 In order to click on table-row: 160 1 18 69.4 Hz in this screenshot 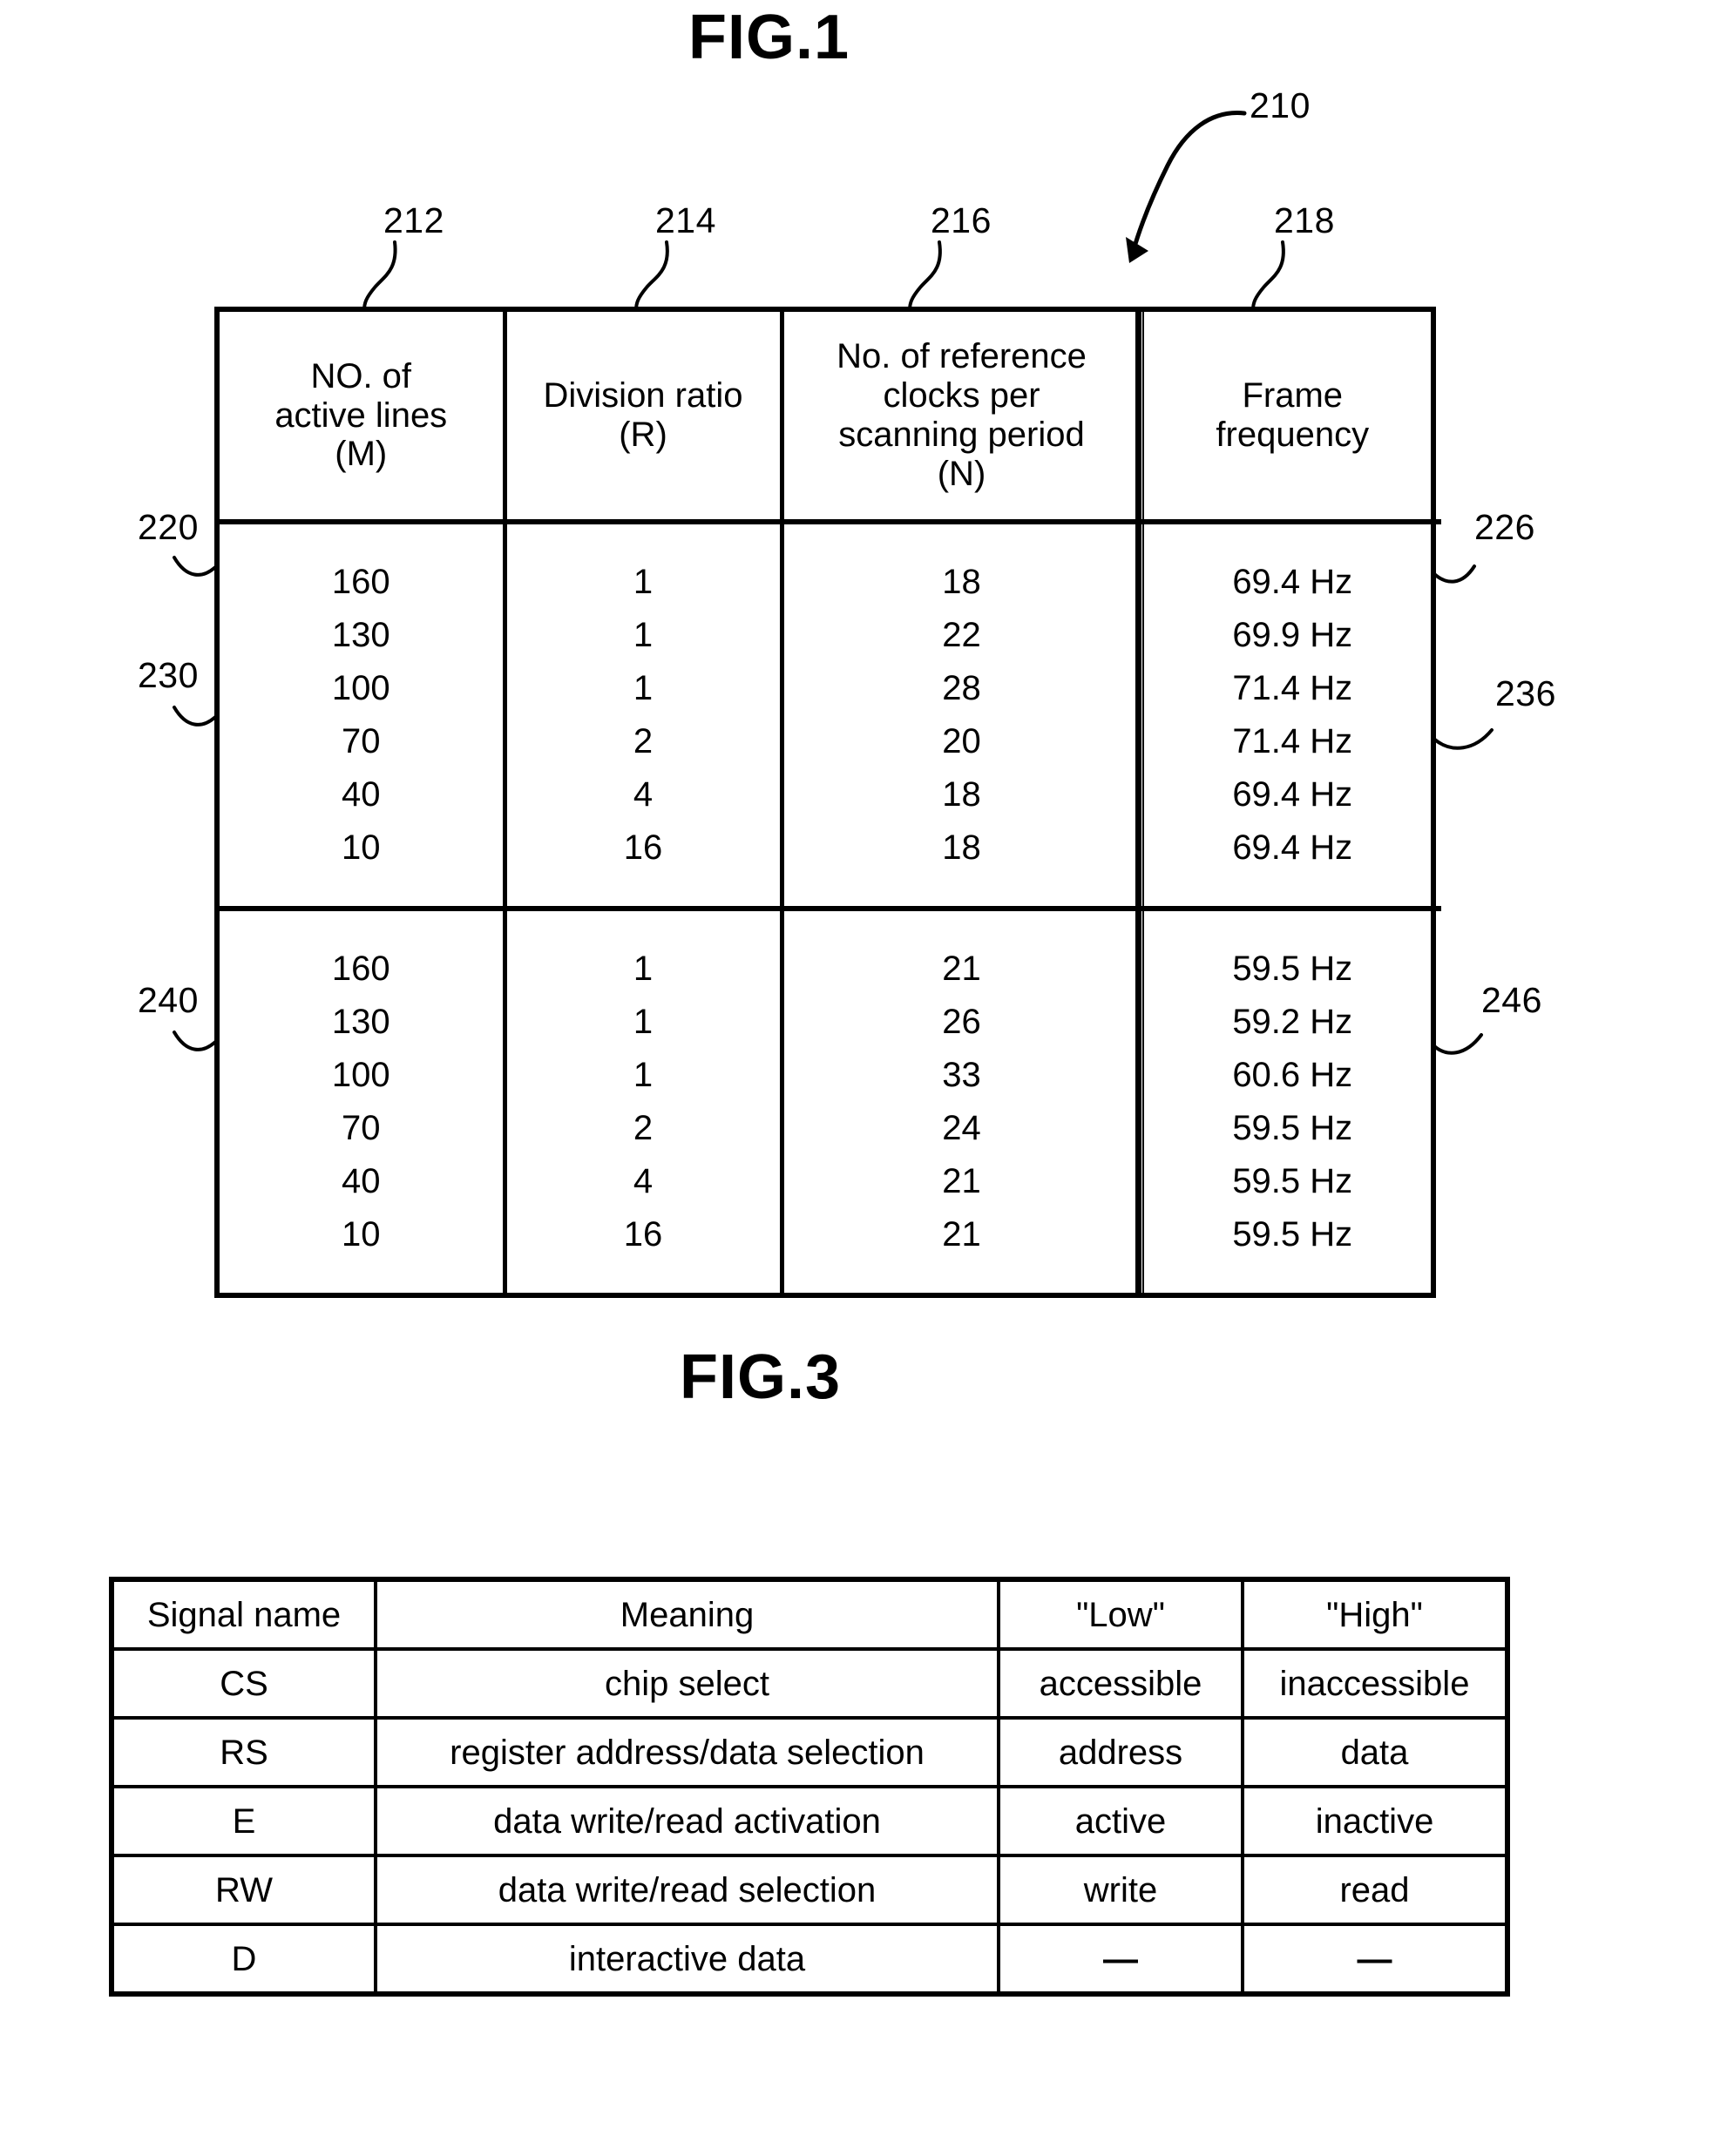, I will do `click(830, 582)`.